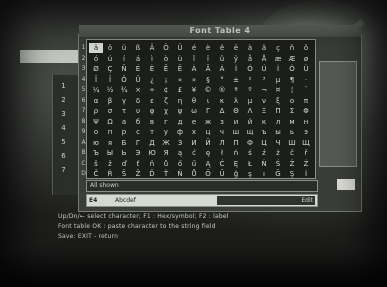 The image size is (387, 287). Describe the element at coordinates (222, 69) in the screenshot. I see `glyph-cell: Á` at that location.